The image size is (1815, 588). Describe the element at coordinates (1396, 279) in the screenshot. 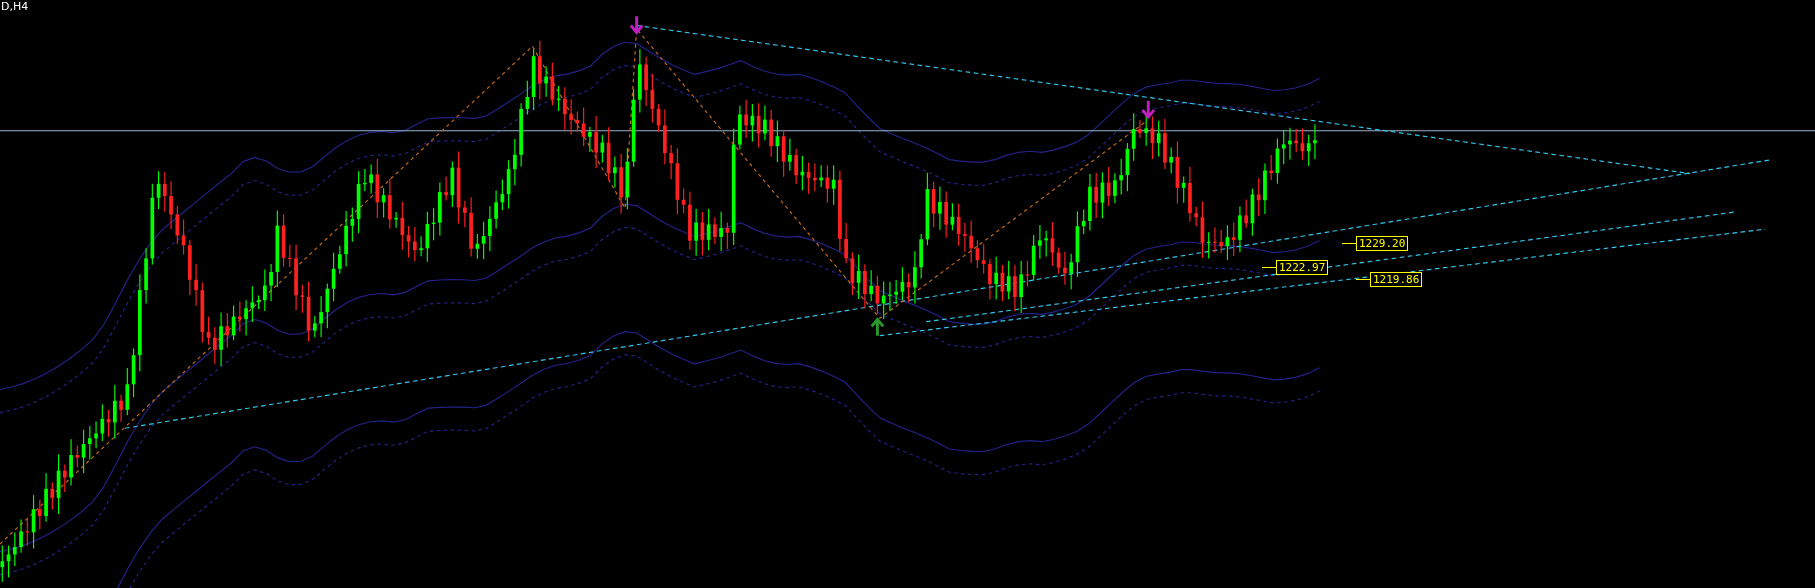

I see `price-label: 1219.86` at that location.